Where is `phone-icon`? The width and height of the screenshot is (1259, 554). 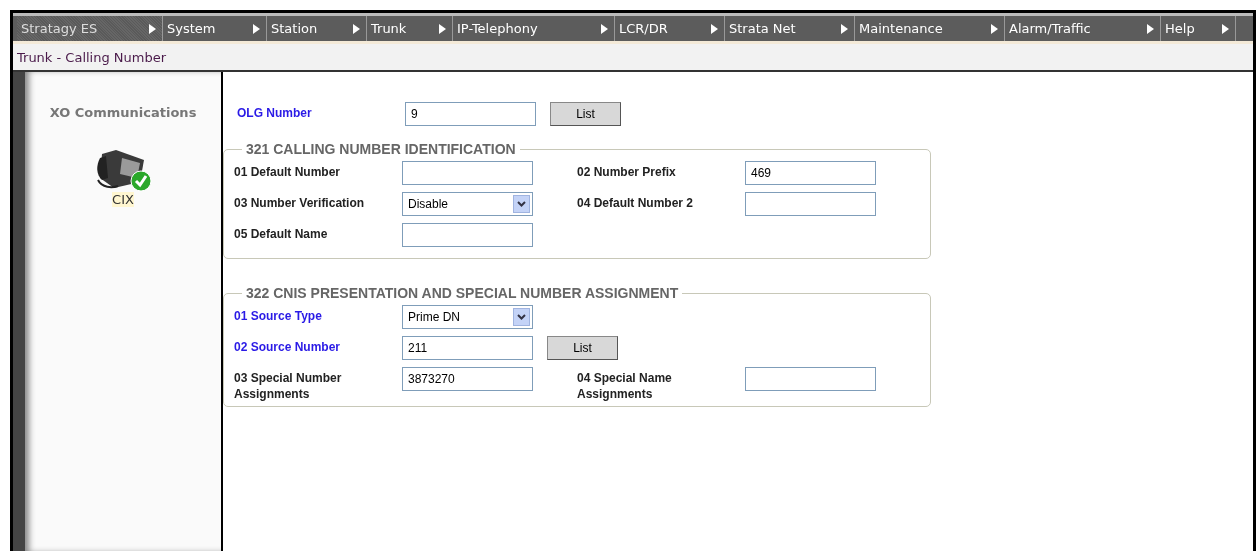
phone-icon is located at coordinates (123, 170).